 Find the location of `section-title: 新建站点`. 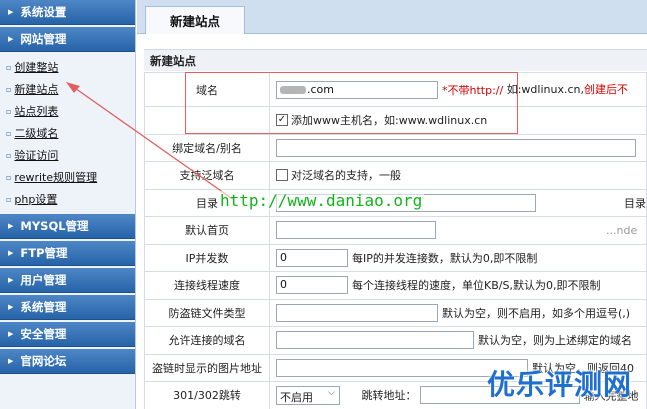

section-title: 新建站点 is located at coordinates (395, 60).